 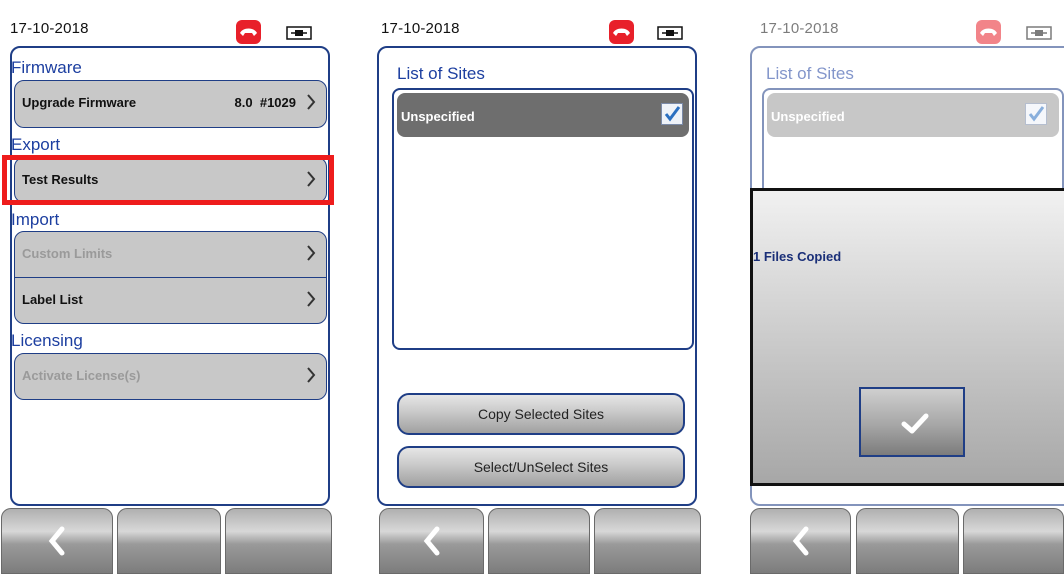 I want to click on activate-license-row: Activate License(s), so click(x=170, y=376).